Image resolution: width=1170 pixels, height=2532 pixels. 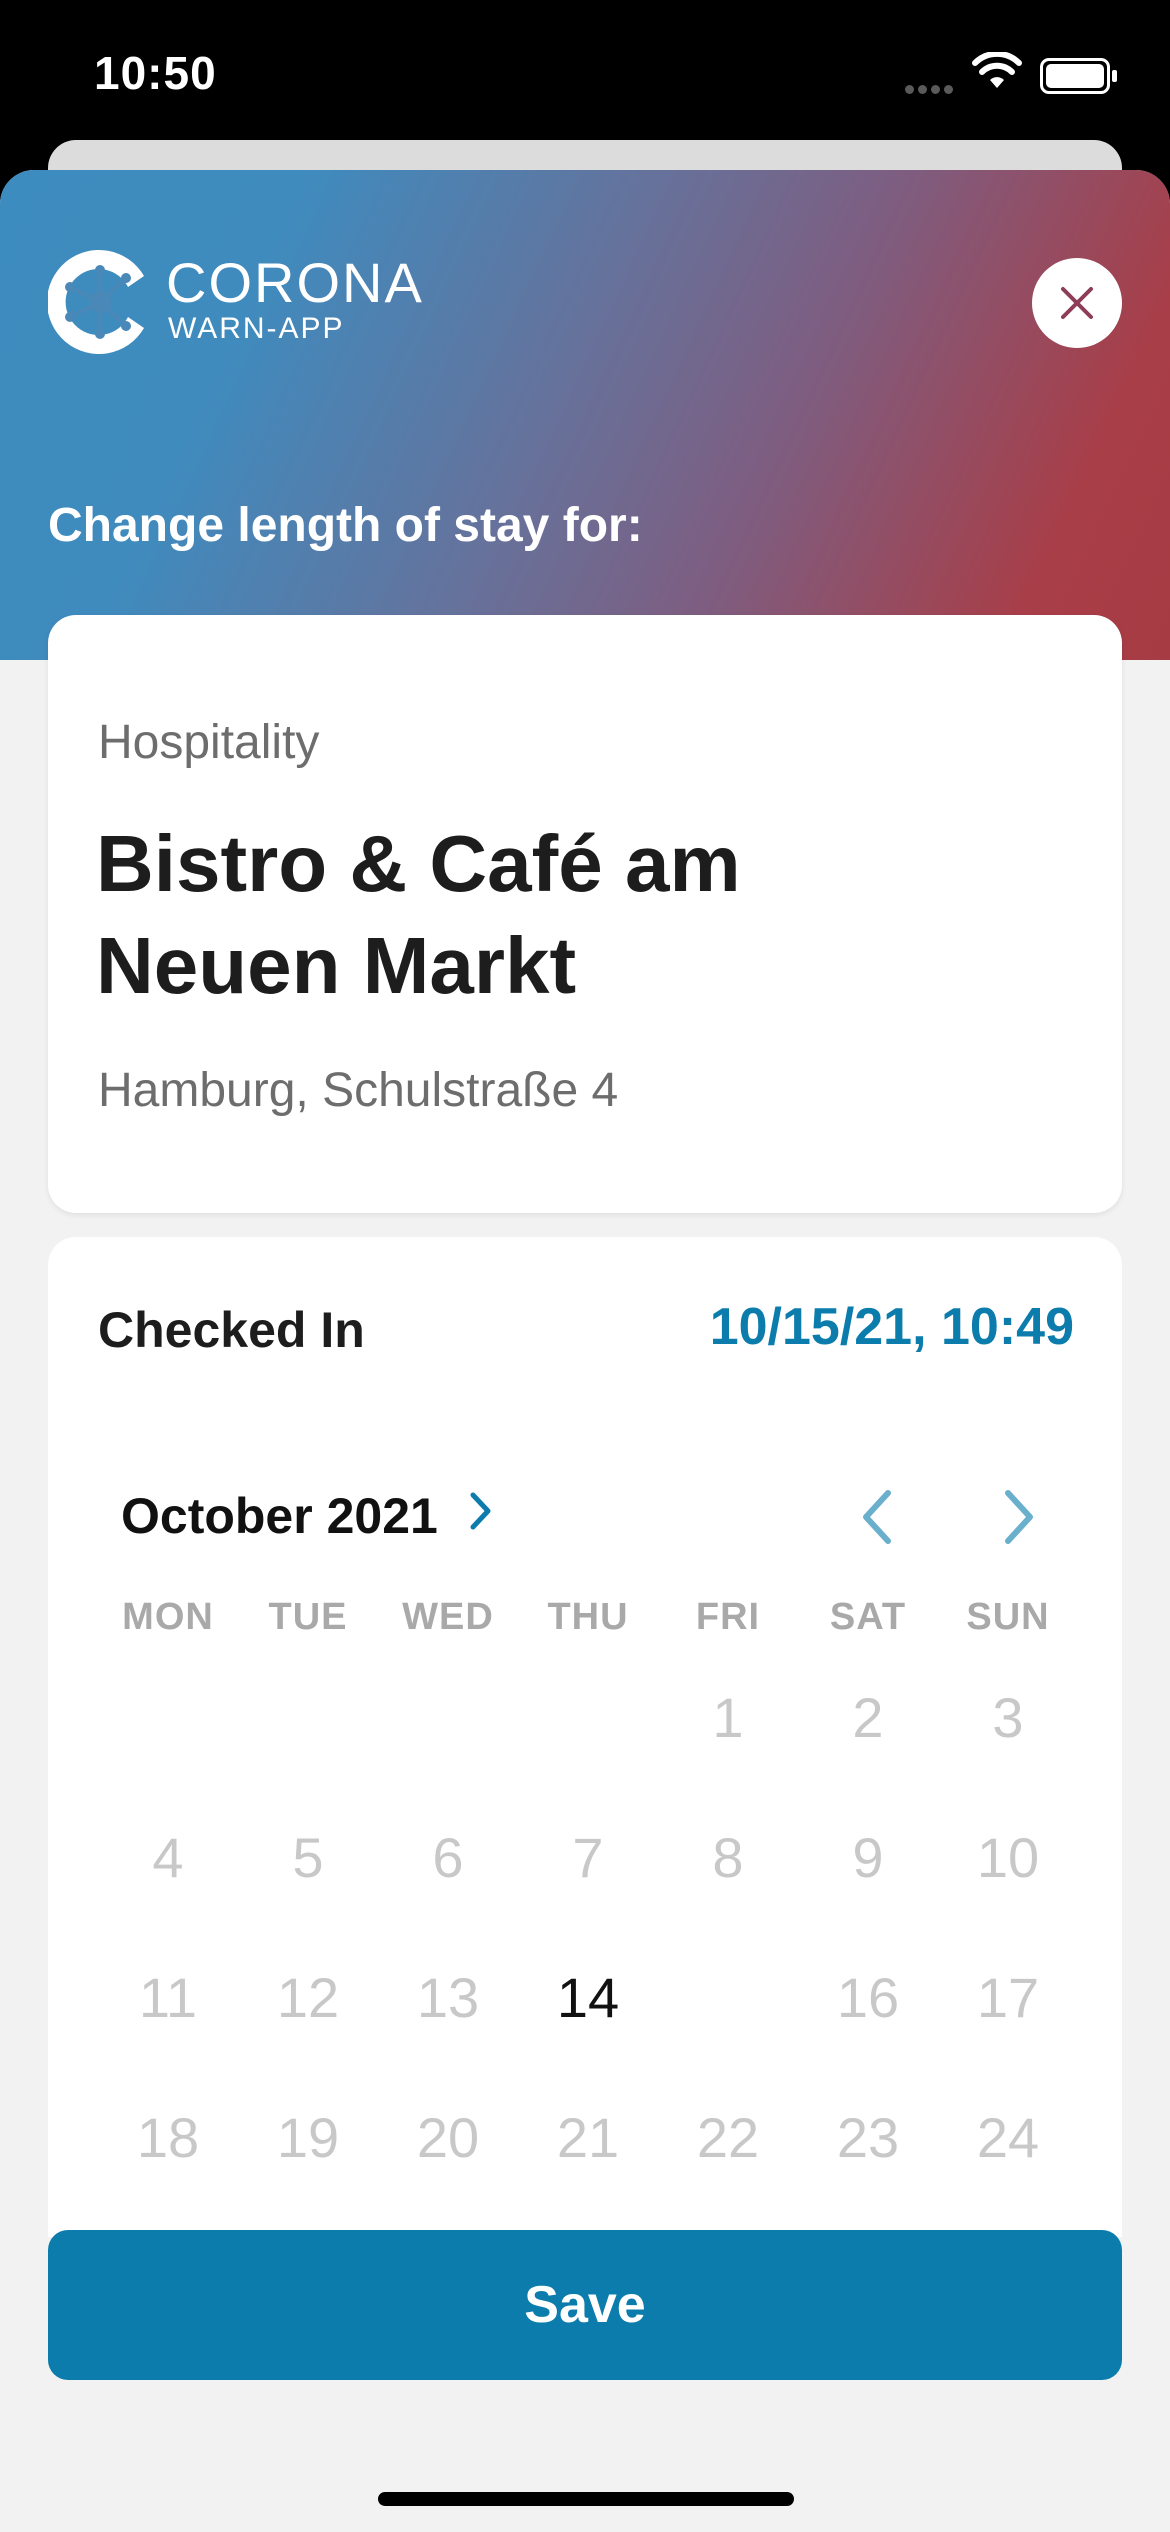 I want to click on calendar-day-label: 2, so click(x=868, y=1717).